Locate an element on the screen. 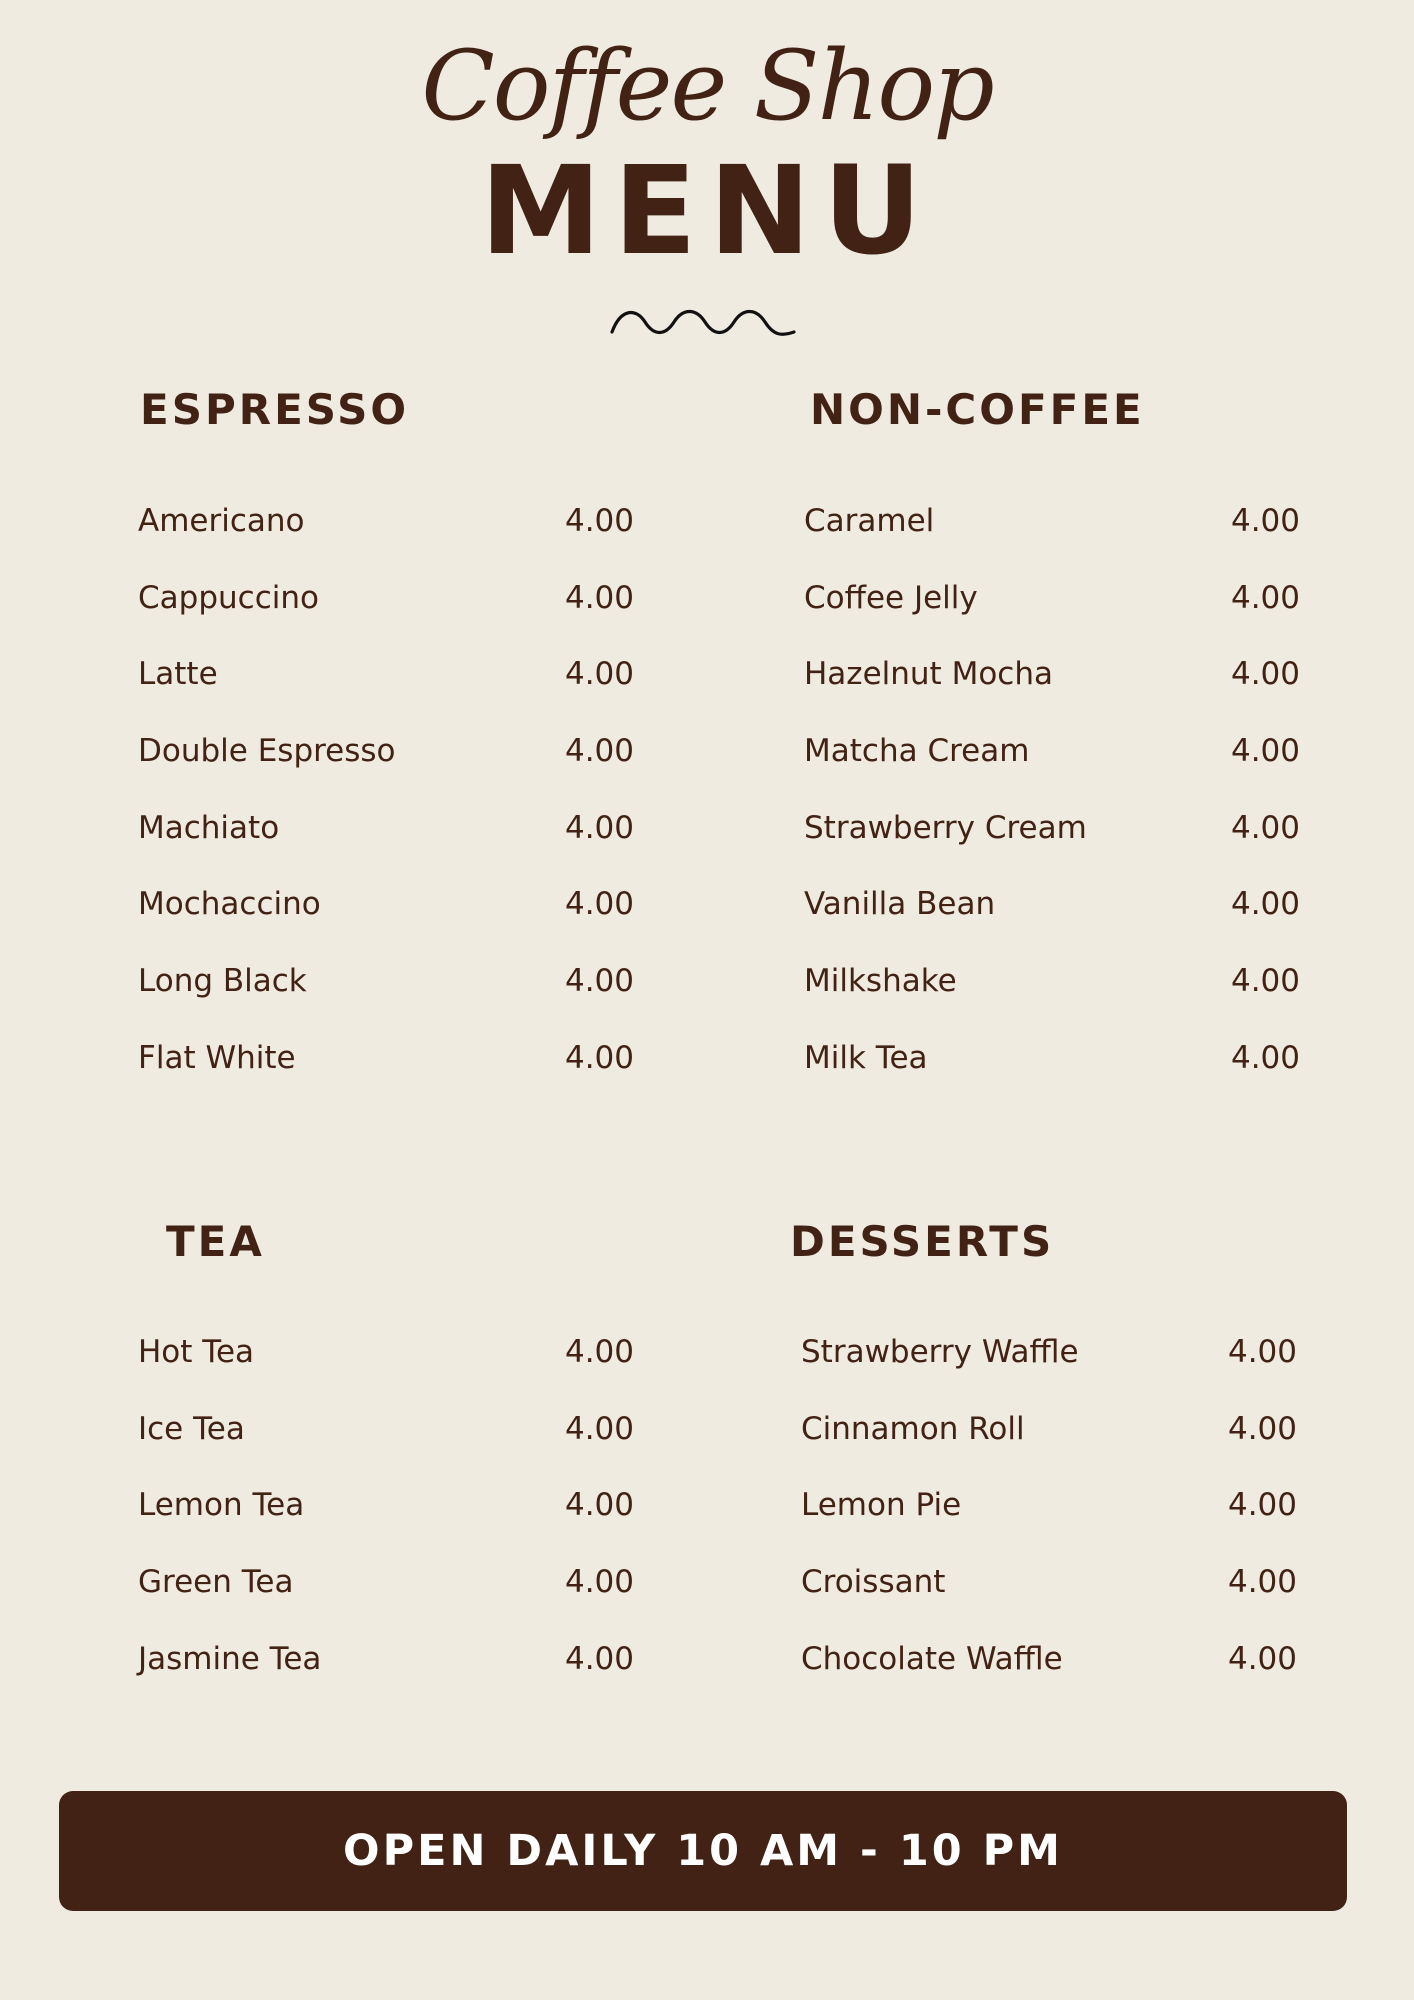 The image size is (1414, 2000). list-item: Strawberry Waffle 4.00 is located at coordinates (1049, 1372).